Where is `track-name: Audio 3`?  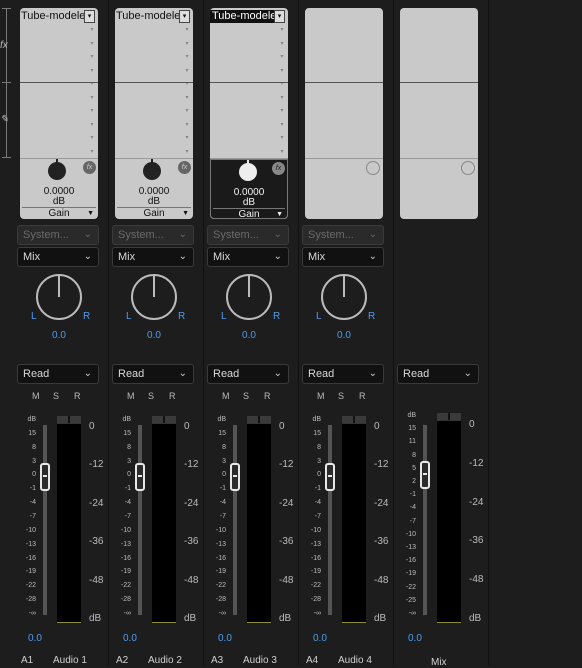
track-name: Audio 3 is located at coordinates (260, 660).